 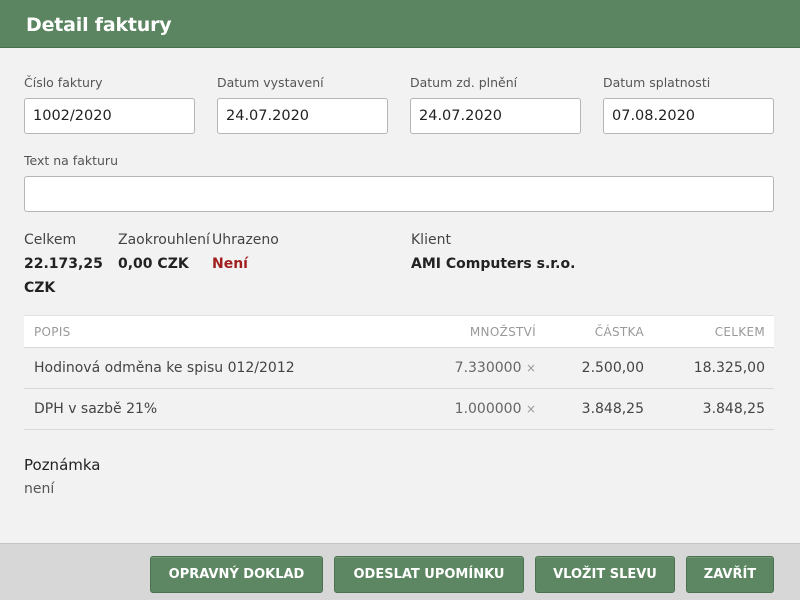 What do you see at coordinates (246, 240) in the screenshot?
I see `paid-label: Uhrazeno` at bounding box center [246, 240].